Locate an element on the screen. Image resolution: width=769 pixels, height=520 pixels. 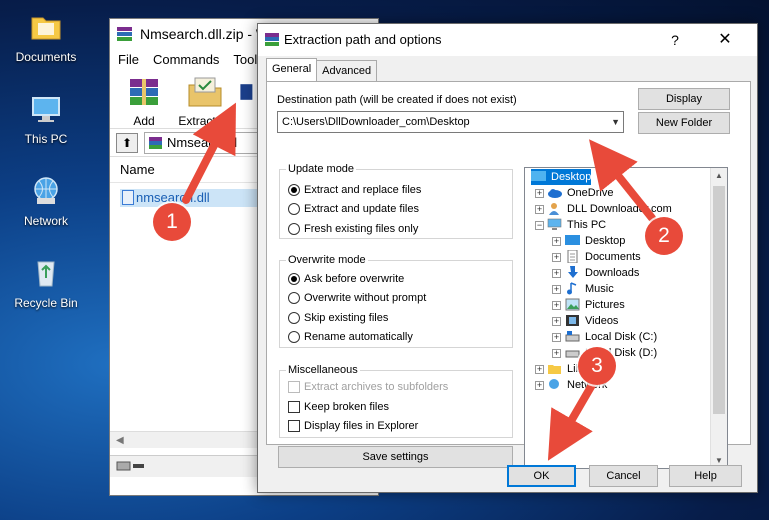
desktop-icon-network: Network is located at coordinates (46, 201).